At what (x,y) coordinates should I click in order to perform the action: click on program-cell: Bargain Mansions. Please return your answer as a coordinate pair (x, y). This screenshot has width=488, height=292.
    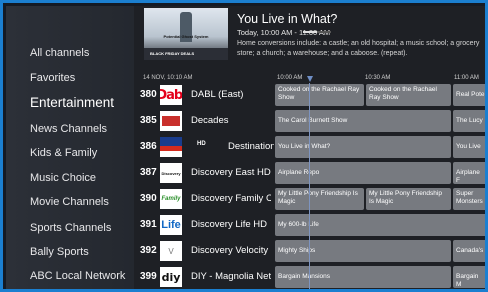
    Looking at the image, I should click on (363, 277).